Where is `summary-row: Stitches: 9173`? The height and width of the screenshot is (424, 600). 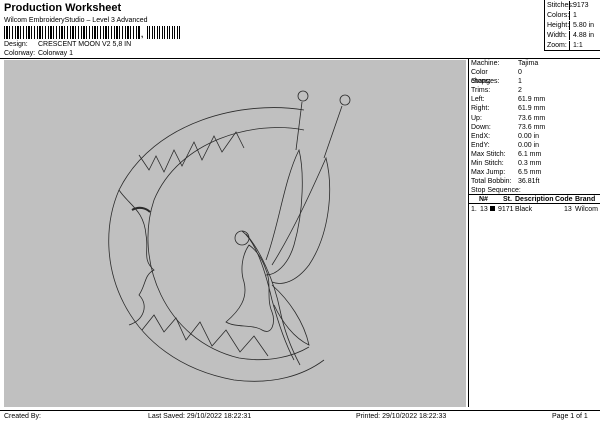 summary-row: Stitches: 9173 is located at coordinates (572, 5).